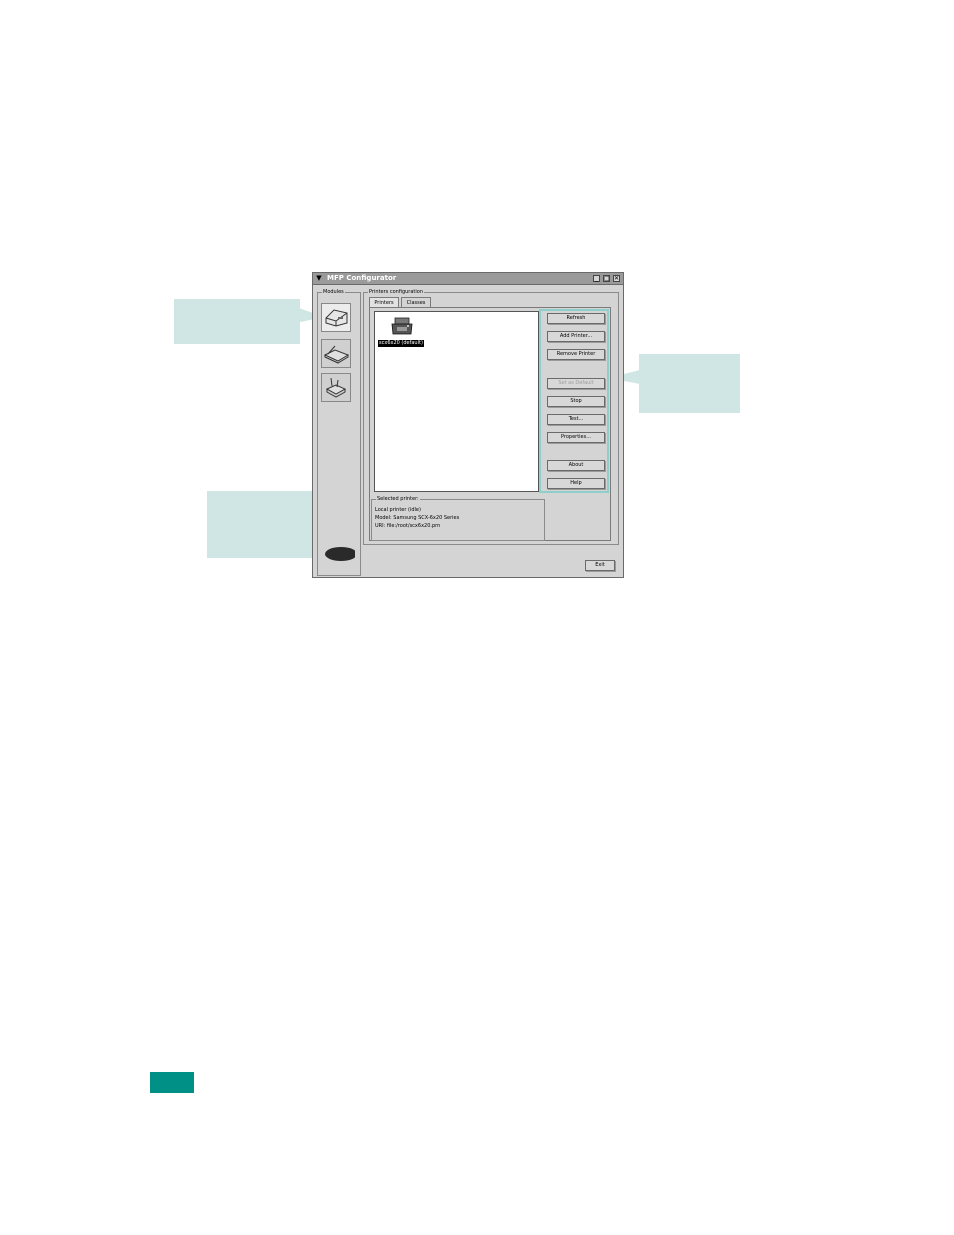  Describe the element at coordinates (362, 278) in the screenshot. I see `window-title: MFP Configurator` at that location.